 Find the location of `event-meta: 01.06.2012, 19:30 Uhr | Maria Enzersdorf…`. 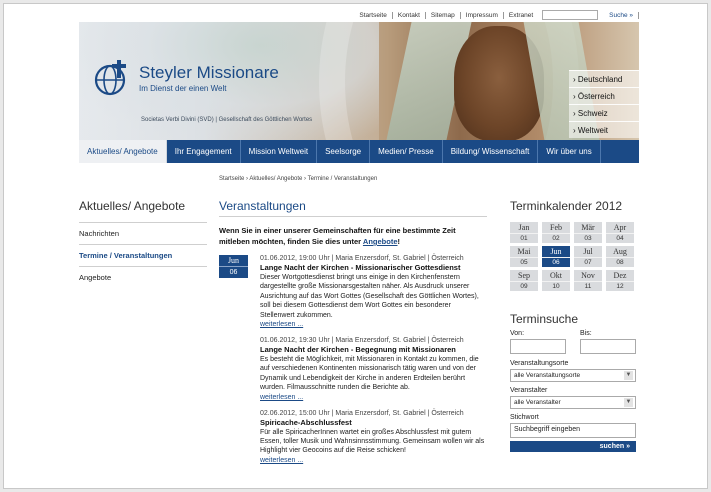

event-meta: 01.06.2012, 19:30 Uhr | Maria Enzersdorf… is located at coordinates (362, 341).